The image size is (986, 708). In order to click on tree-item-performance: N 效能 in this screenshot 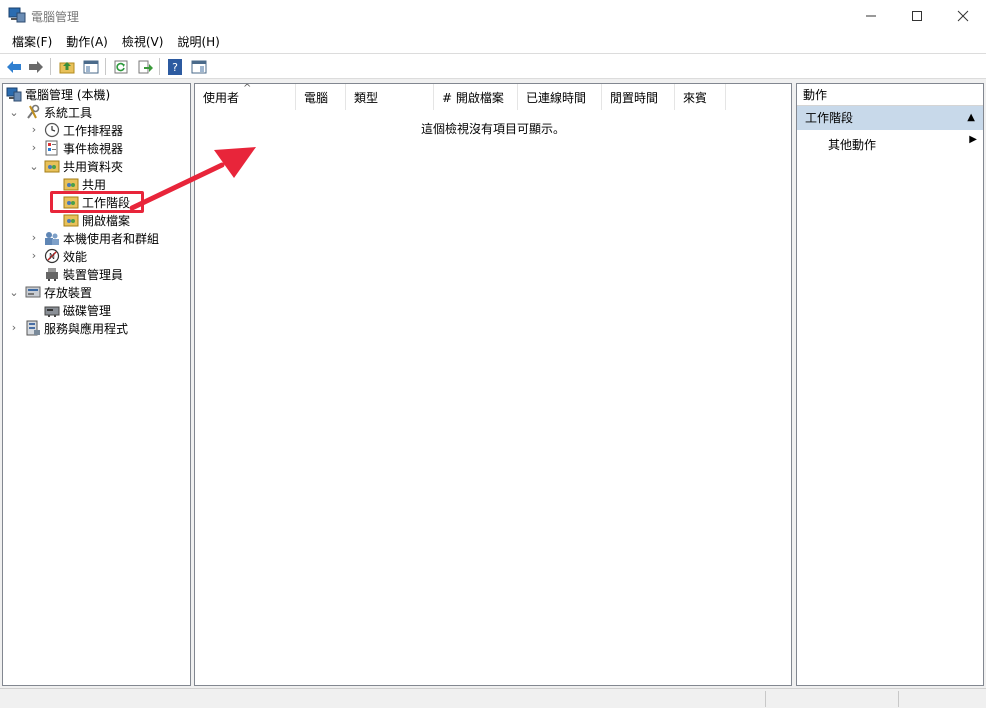, I will do `click(65, 256)`.